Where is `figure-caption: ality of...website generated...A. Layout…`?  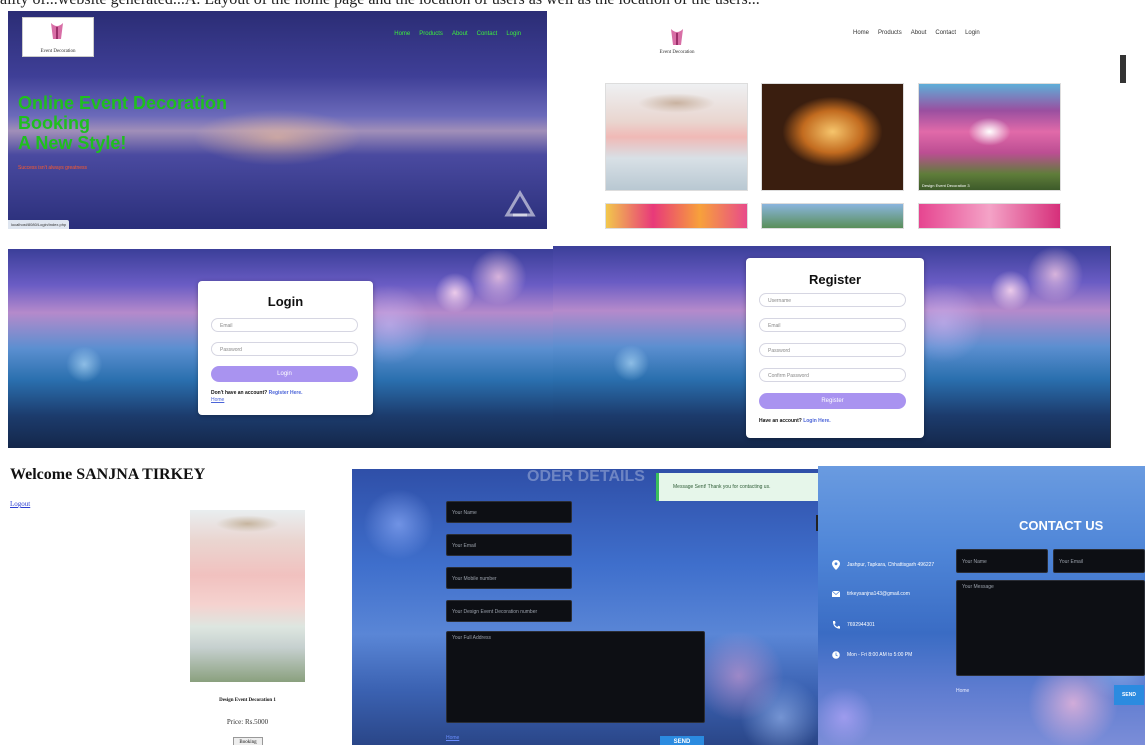
figure-caption: ality of...website generated...A. Layout… is located at coordinates (572, 4).